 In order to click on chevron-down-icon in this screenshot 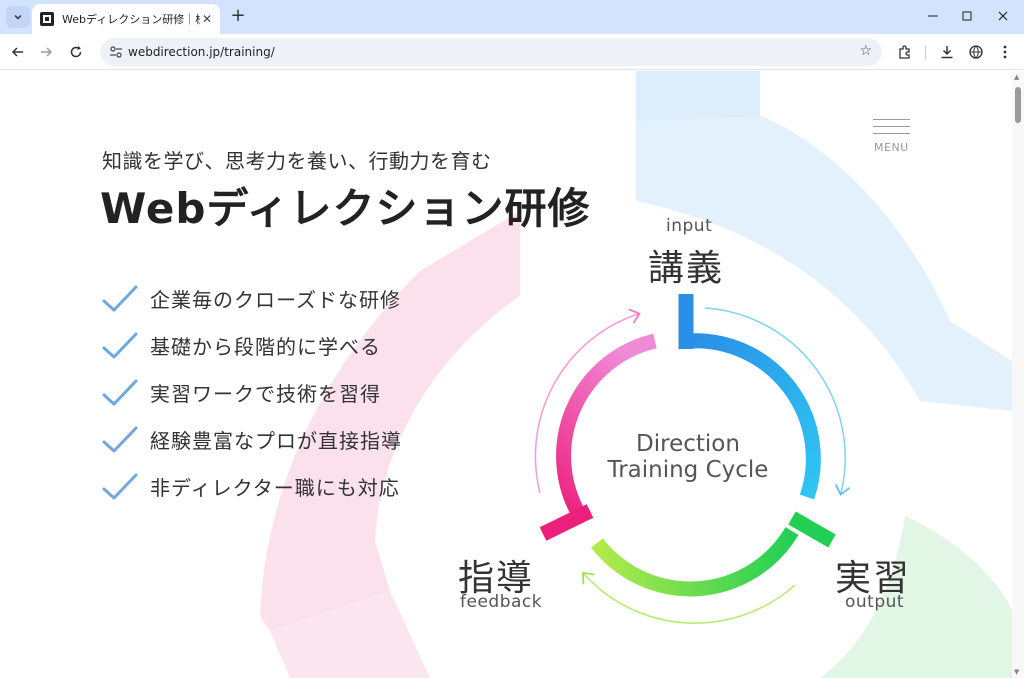, I will do `click(18, 17)`.